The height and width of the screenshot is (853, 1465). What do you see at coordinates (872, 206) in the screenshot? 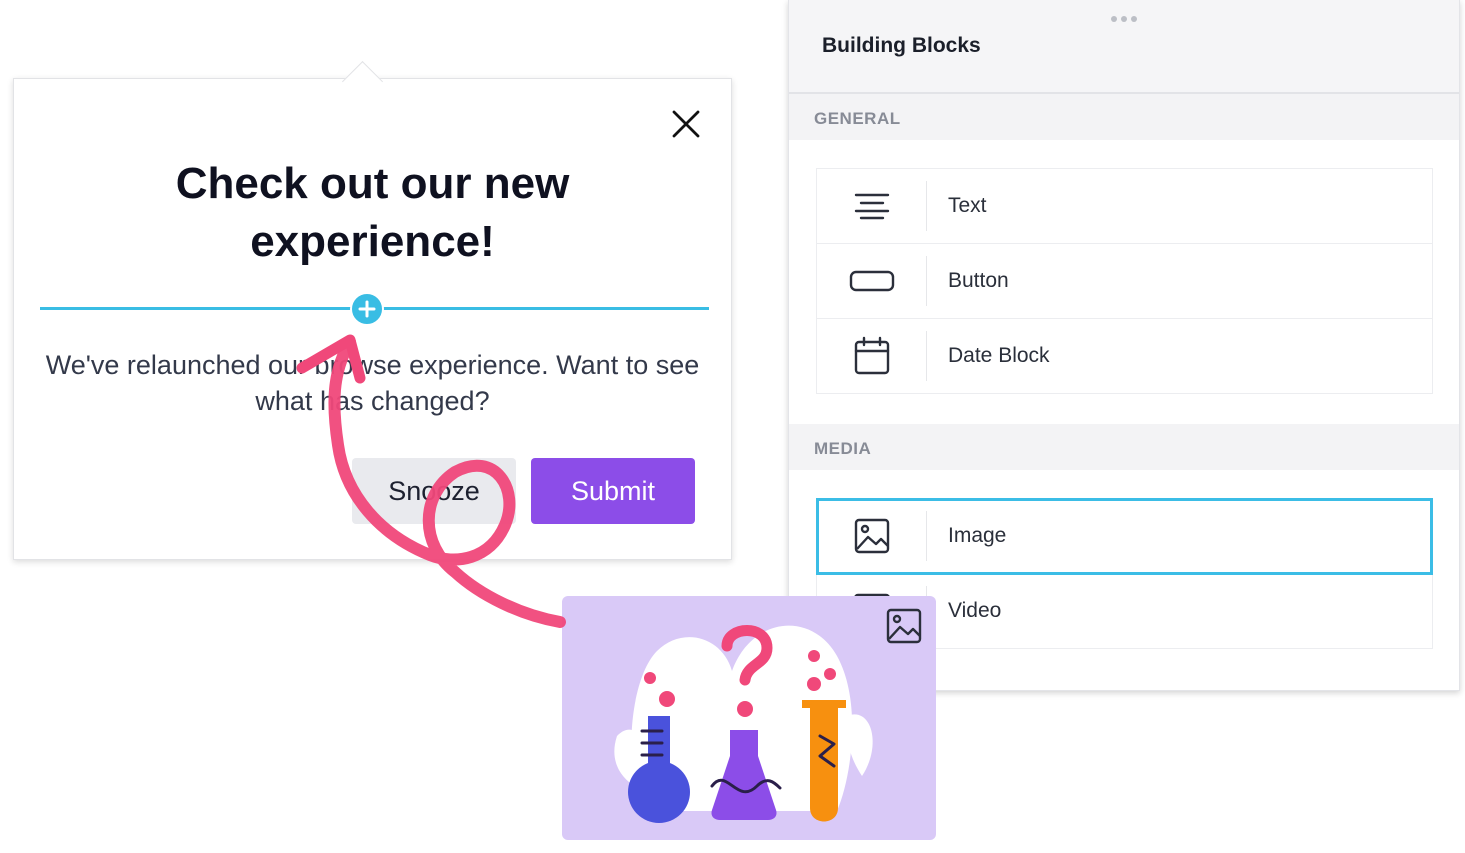
I see `text-align-icon` at bounding box center [872, 206].